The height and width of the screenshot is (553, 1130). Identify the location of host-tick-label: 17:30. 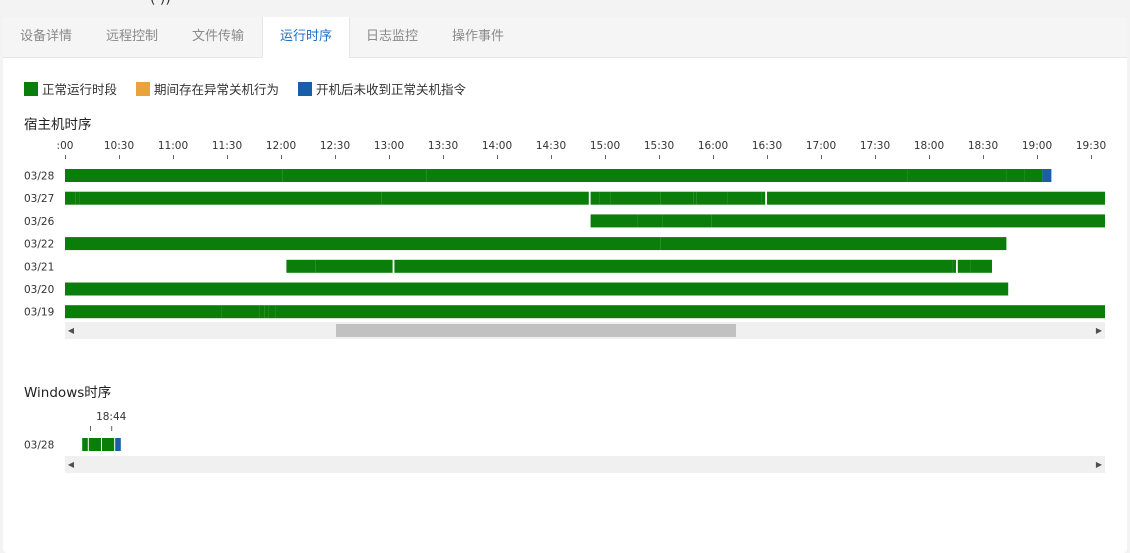
(875, 146).